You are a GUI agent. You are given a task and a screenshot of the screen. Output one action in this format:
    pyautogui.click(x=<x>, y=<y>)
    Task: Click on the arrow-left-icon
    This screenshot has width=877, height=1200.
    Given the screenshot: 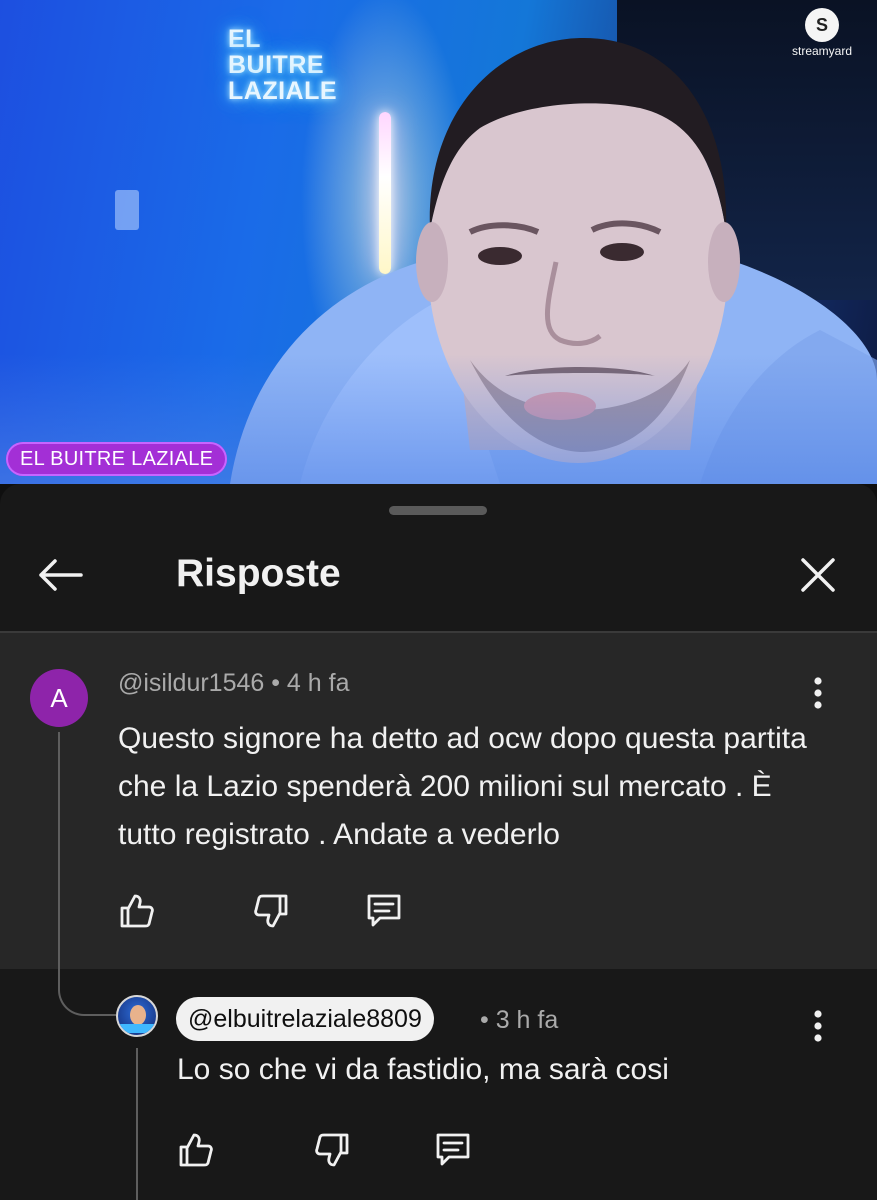 What is the action you would take?
    pyautogui.click(x=61, y=575)
    